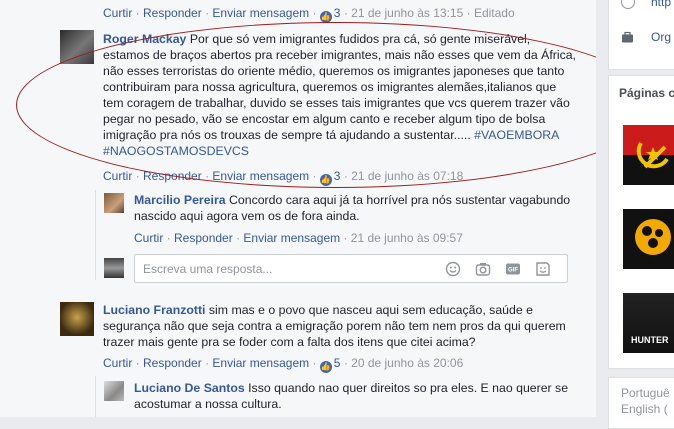 The height and width of the screenshot is (429, 674). What do you see at coordinates (407, 176) in the screenshot?
I see `comment-date: 21 de junho às 07:18` at bounding box center [407, 176].